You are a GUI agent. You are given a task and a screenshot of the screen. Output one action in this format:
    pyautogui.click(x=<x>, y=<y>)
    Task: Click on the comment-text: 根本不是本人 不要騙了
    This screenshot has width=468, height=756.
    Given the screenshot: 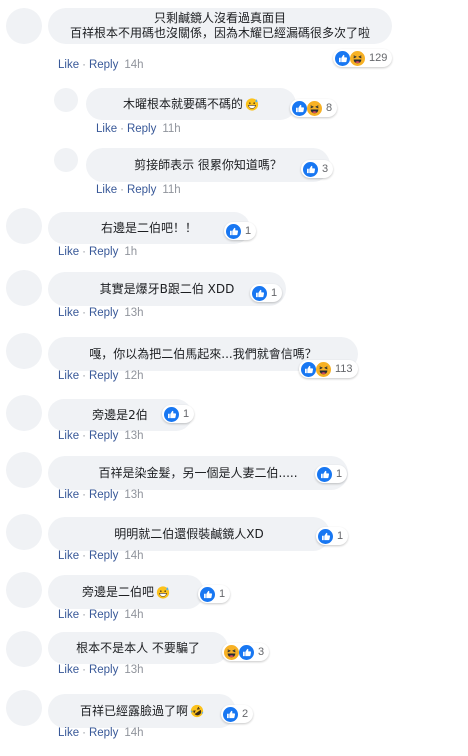 What is the action you would take?
    pyautogui.click(x=138, y=648)
    